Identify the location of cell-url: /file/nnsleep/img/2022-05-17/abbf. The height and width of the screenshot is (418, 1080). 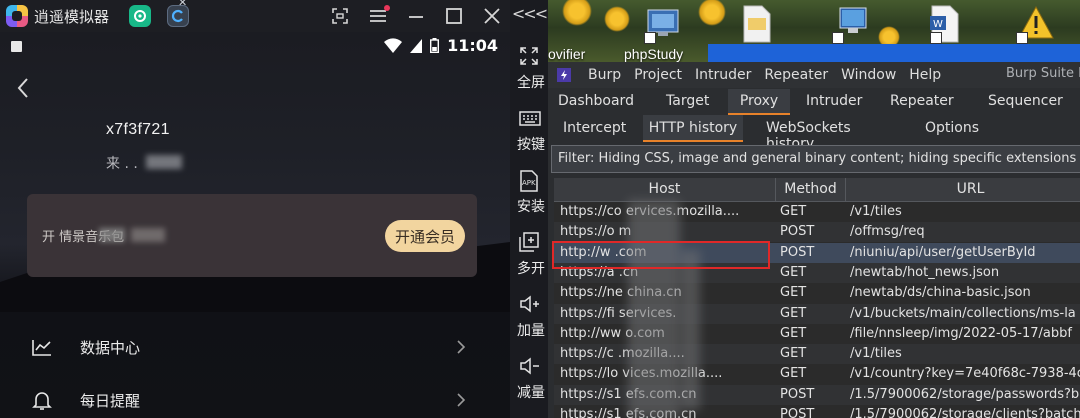
(961, 333).